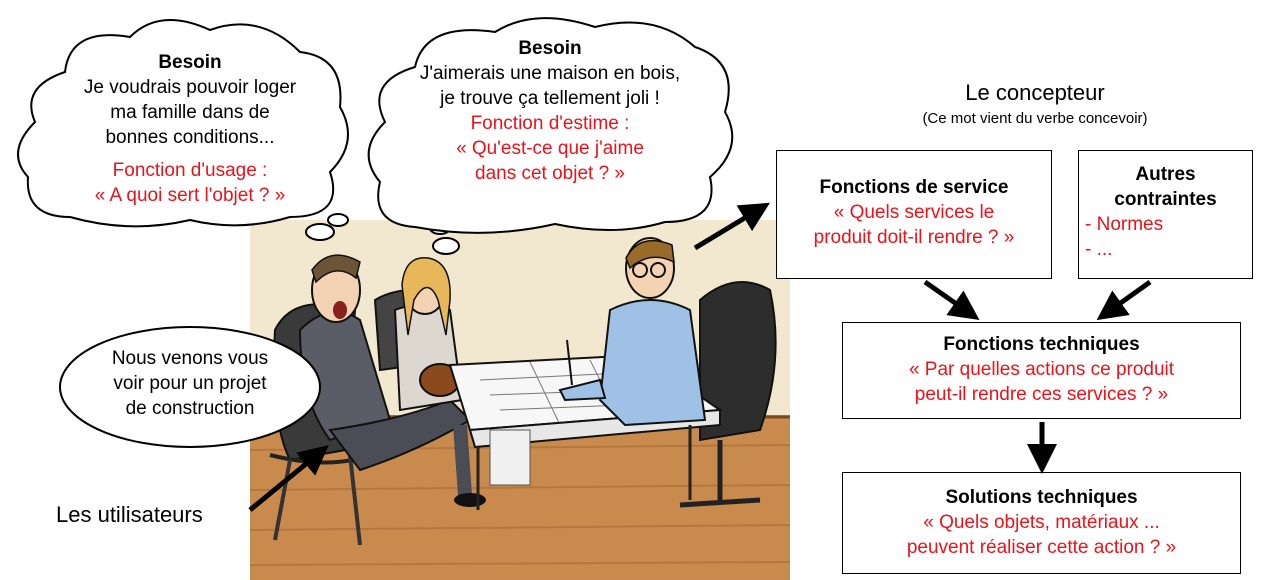  I want to click on box-service-line: « Quels services le, so click(914, 212).